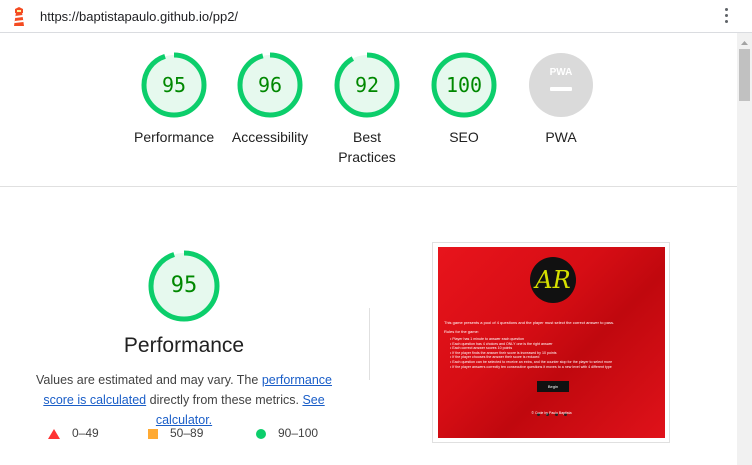 The image size is (752, 465). I want to click on report-url: https://baptistapaulo.github.io/pp2/, so click(139, 16).